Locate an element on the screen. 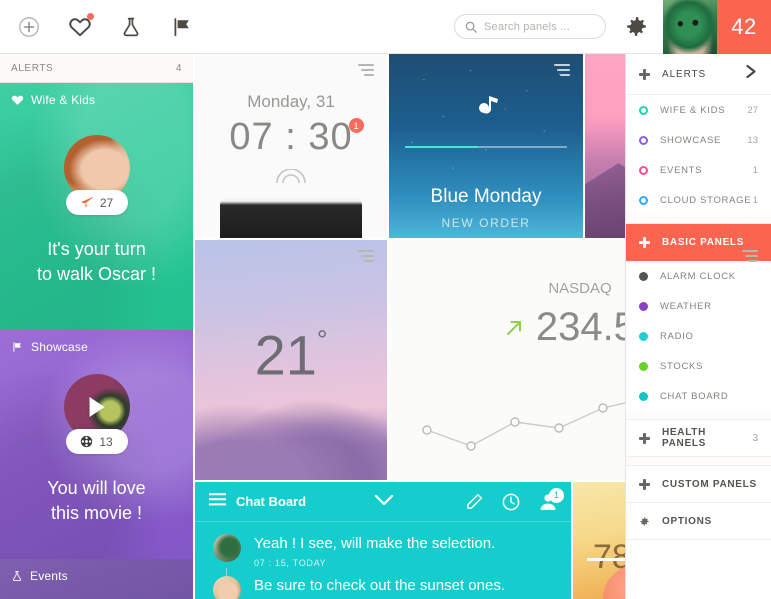 The width and height of the screenshot is (771, 599). alert-count-pill: 13 is located at coordinates (96, 441).